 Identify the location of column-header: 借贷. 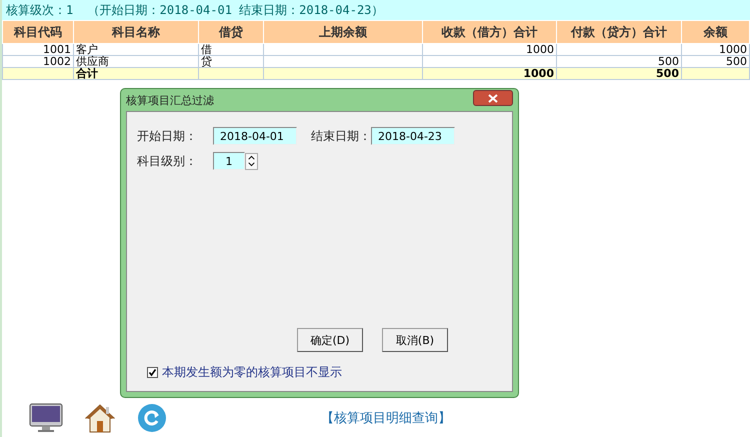
(231, 32).